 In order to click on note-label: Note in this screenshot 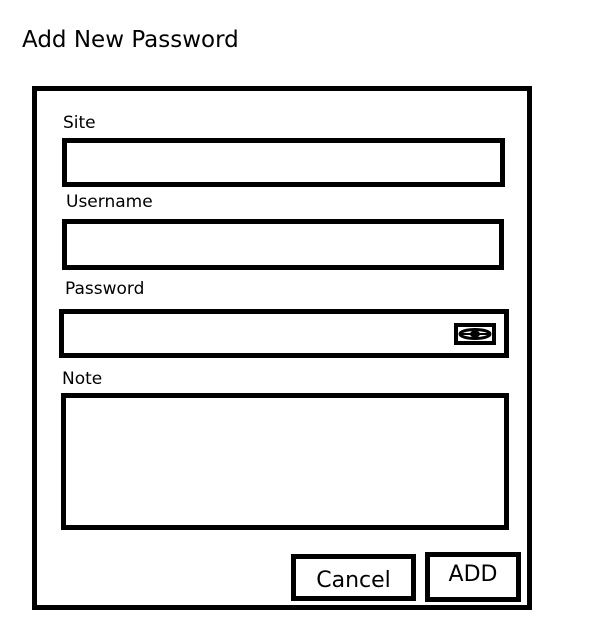, I will do `click(82, 379)`.